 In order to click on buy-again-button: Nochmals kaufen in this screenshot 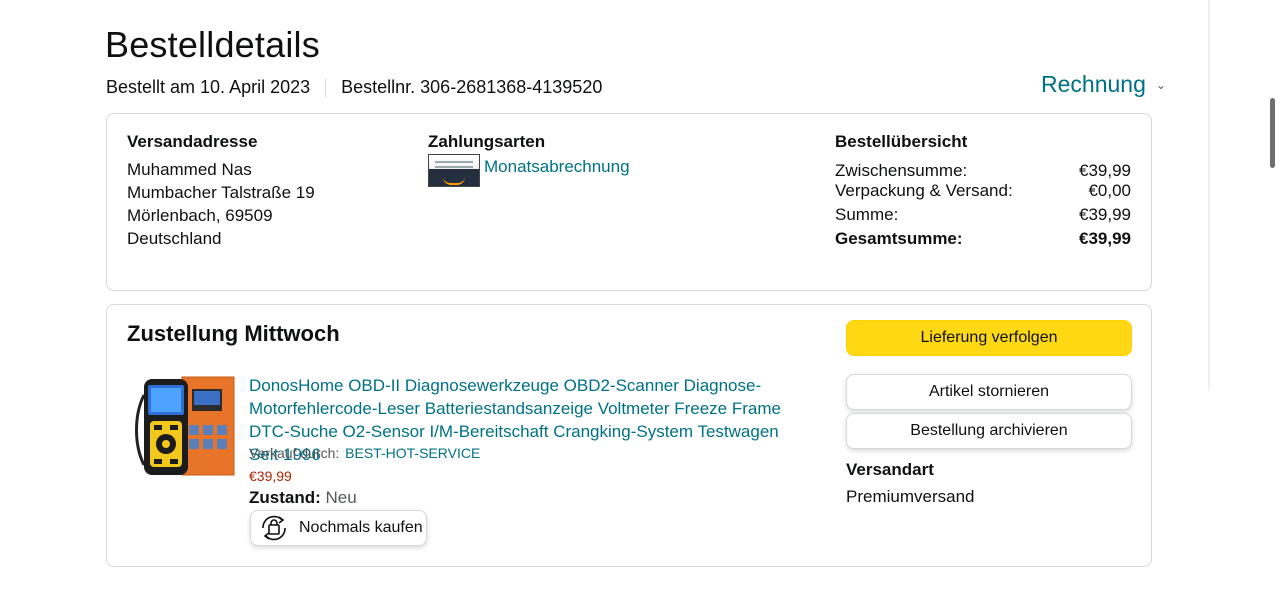, I will do `click(338, 528)`.